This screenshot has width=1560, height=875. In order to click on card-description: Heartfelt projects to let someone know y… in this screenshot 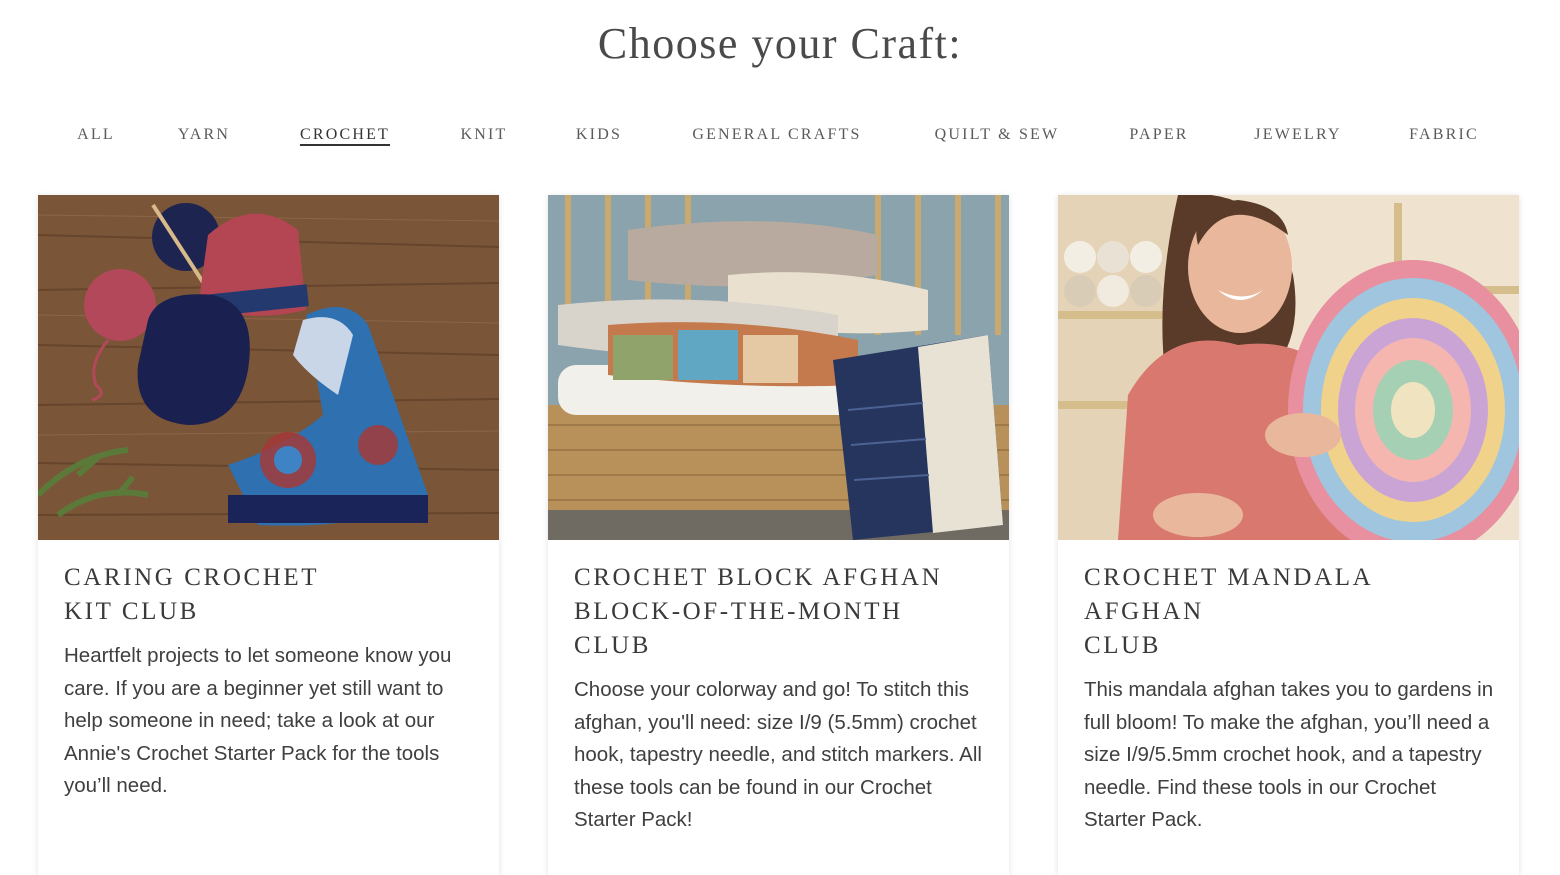, I will do `click(258, 720)`.